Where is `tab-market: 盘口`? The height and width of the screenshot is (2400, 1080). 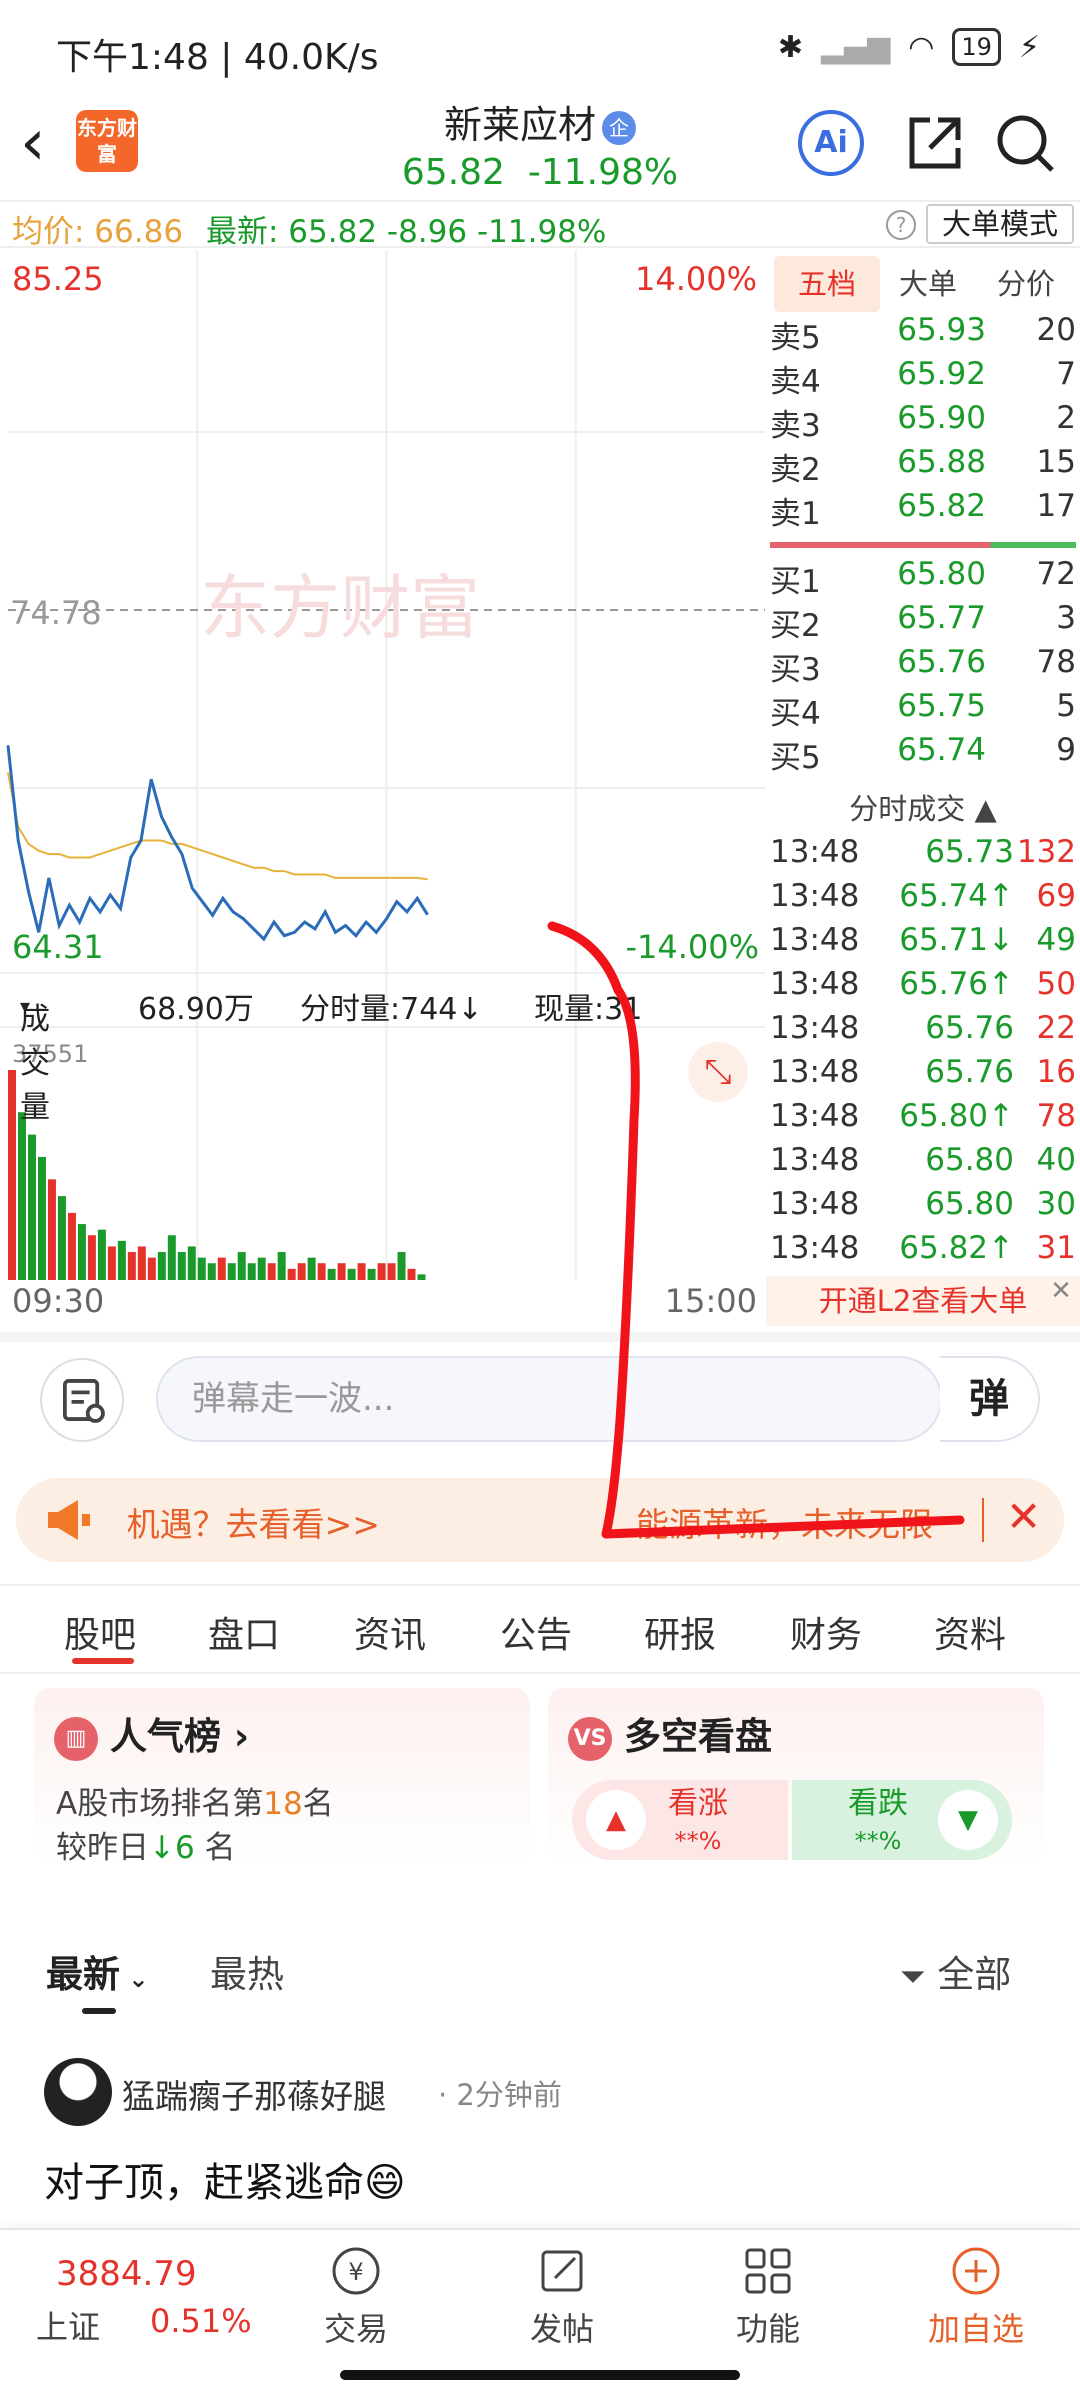 tab-market: 盘口 is located at coordinates (244, 1632).